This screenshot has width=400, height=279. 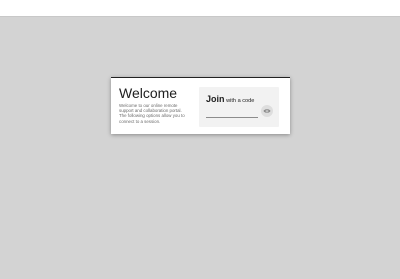 I want to click on code-input-wrapper, so click(x=232, y=115).